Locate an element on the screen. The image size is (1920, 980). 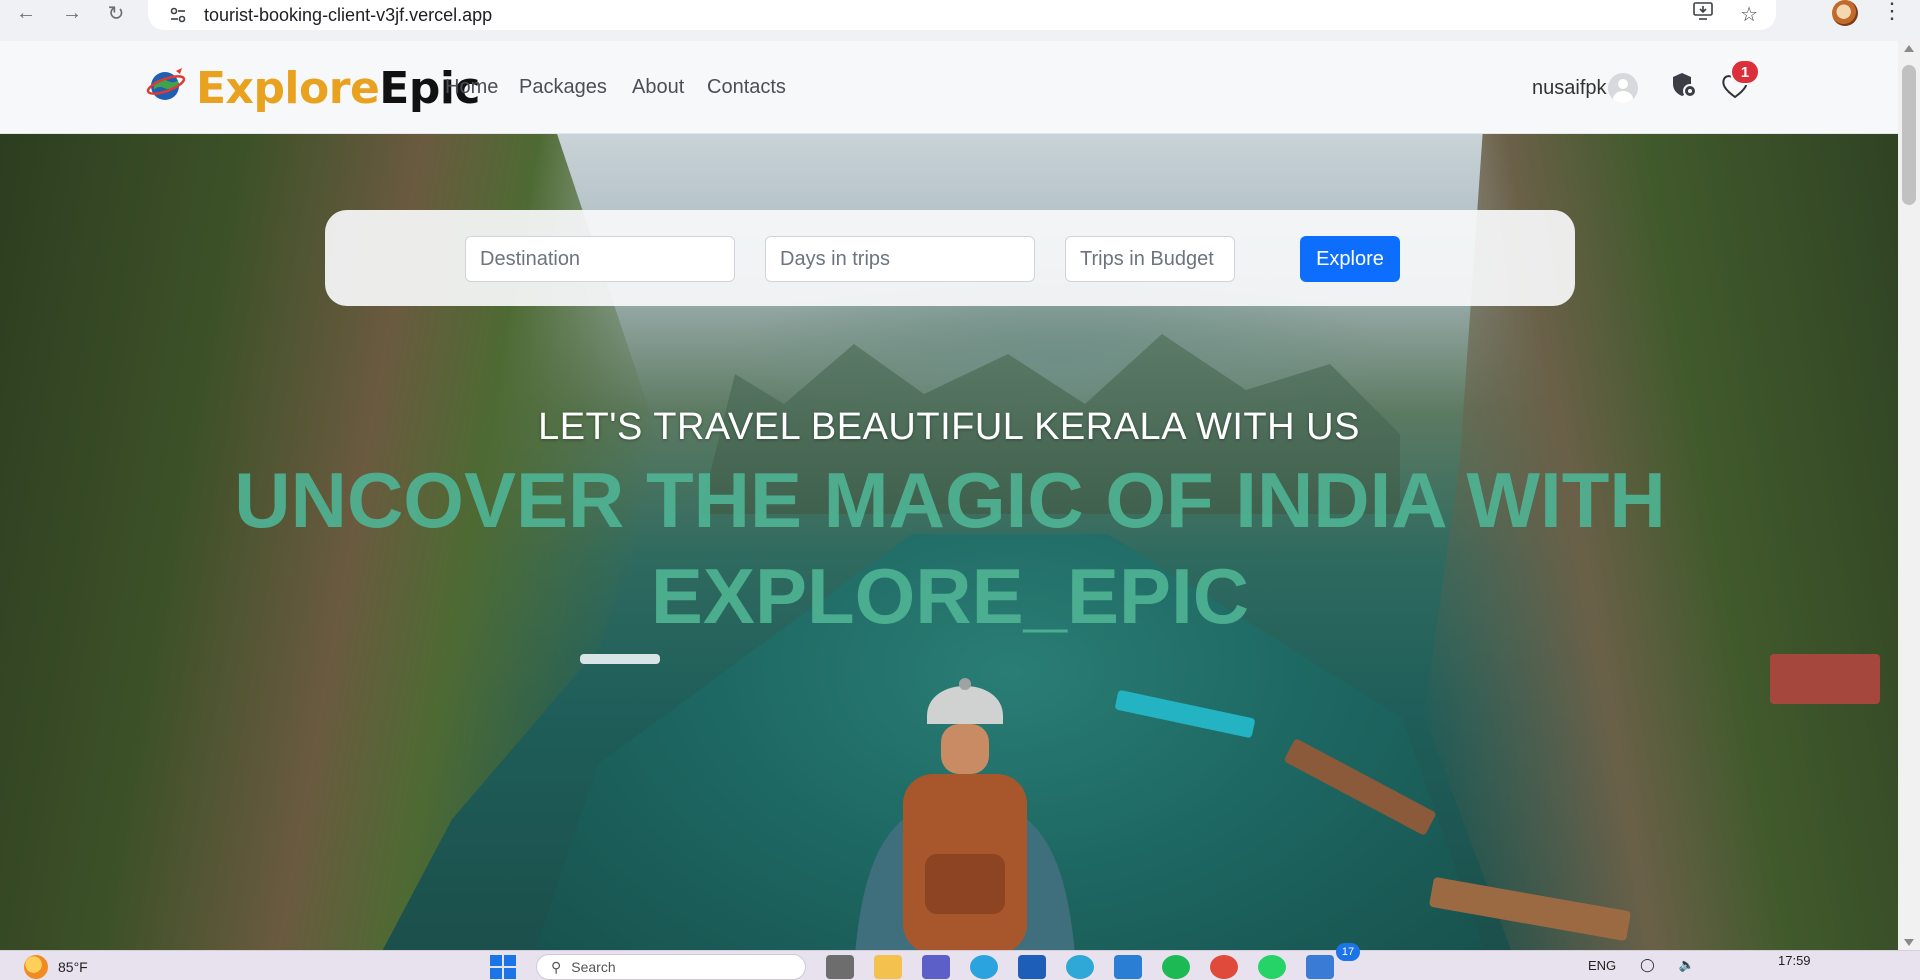
clock: 17:59 is located at coordinates (1794, 960).